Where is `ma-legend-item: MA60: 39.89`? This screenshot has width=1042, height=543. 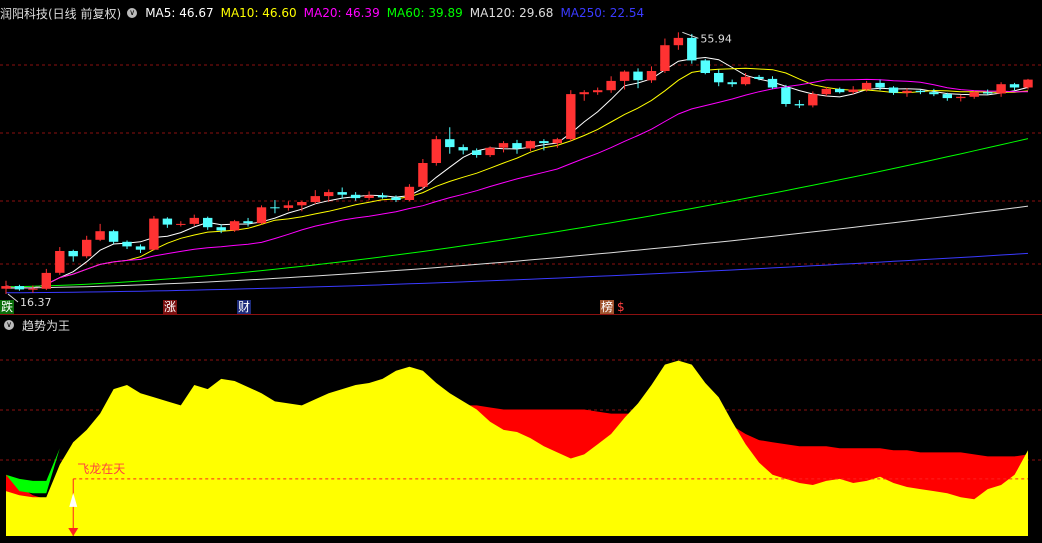
ma-legend-item: MA60: 39.89 is located at coordinates (424, 13).